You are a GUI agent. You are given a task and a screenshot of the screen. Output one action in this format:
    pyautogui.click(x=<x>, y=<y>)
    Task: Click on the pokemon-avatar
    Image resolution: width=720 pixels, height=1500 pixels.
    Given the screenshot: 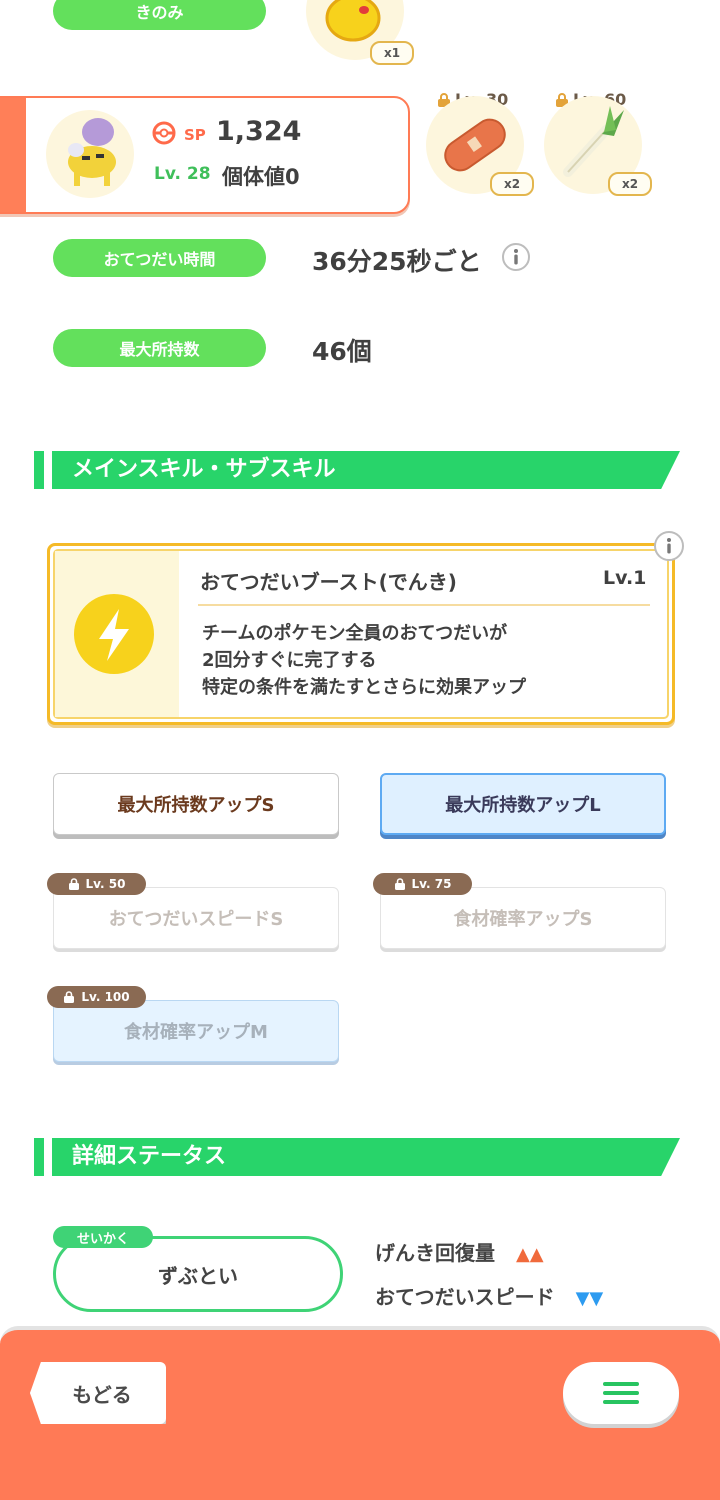 What is the action you would take?
    pyautogui.click(x=90, y=154)
    